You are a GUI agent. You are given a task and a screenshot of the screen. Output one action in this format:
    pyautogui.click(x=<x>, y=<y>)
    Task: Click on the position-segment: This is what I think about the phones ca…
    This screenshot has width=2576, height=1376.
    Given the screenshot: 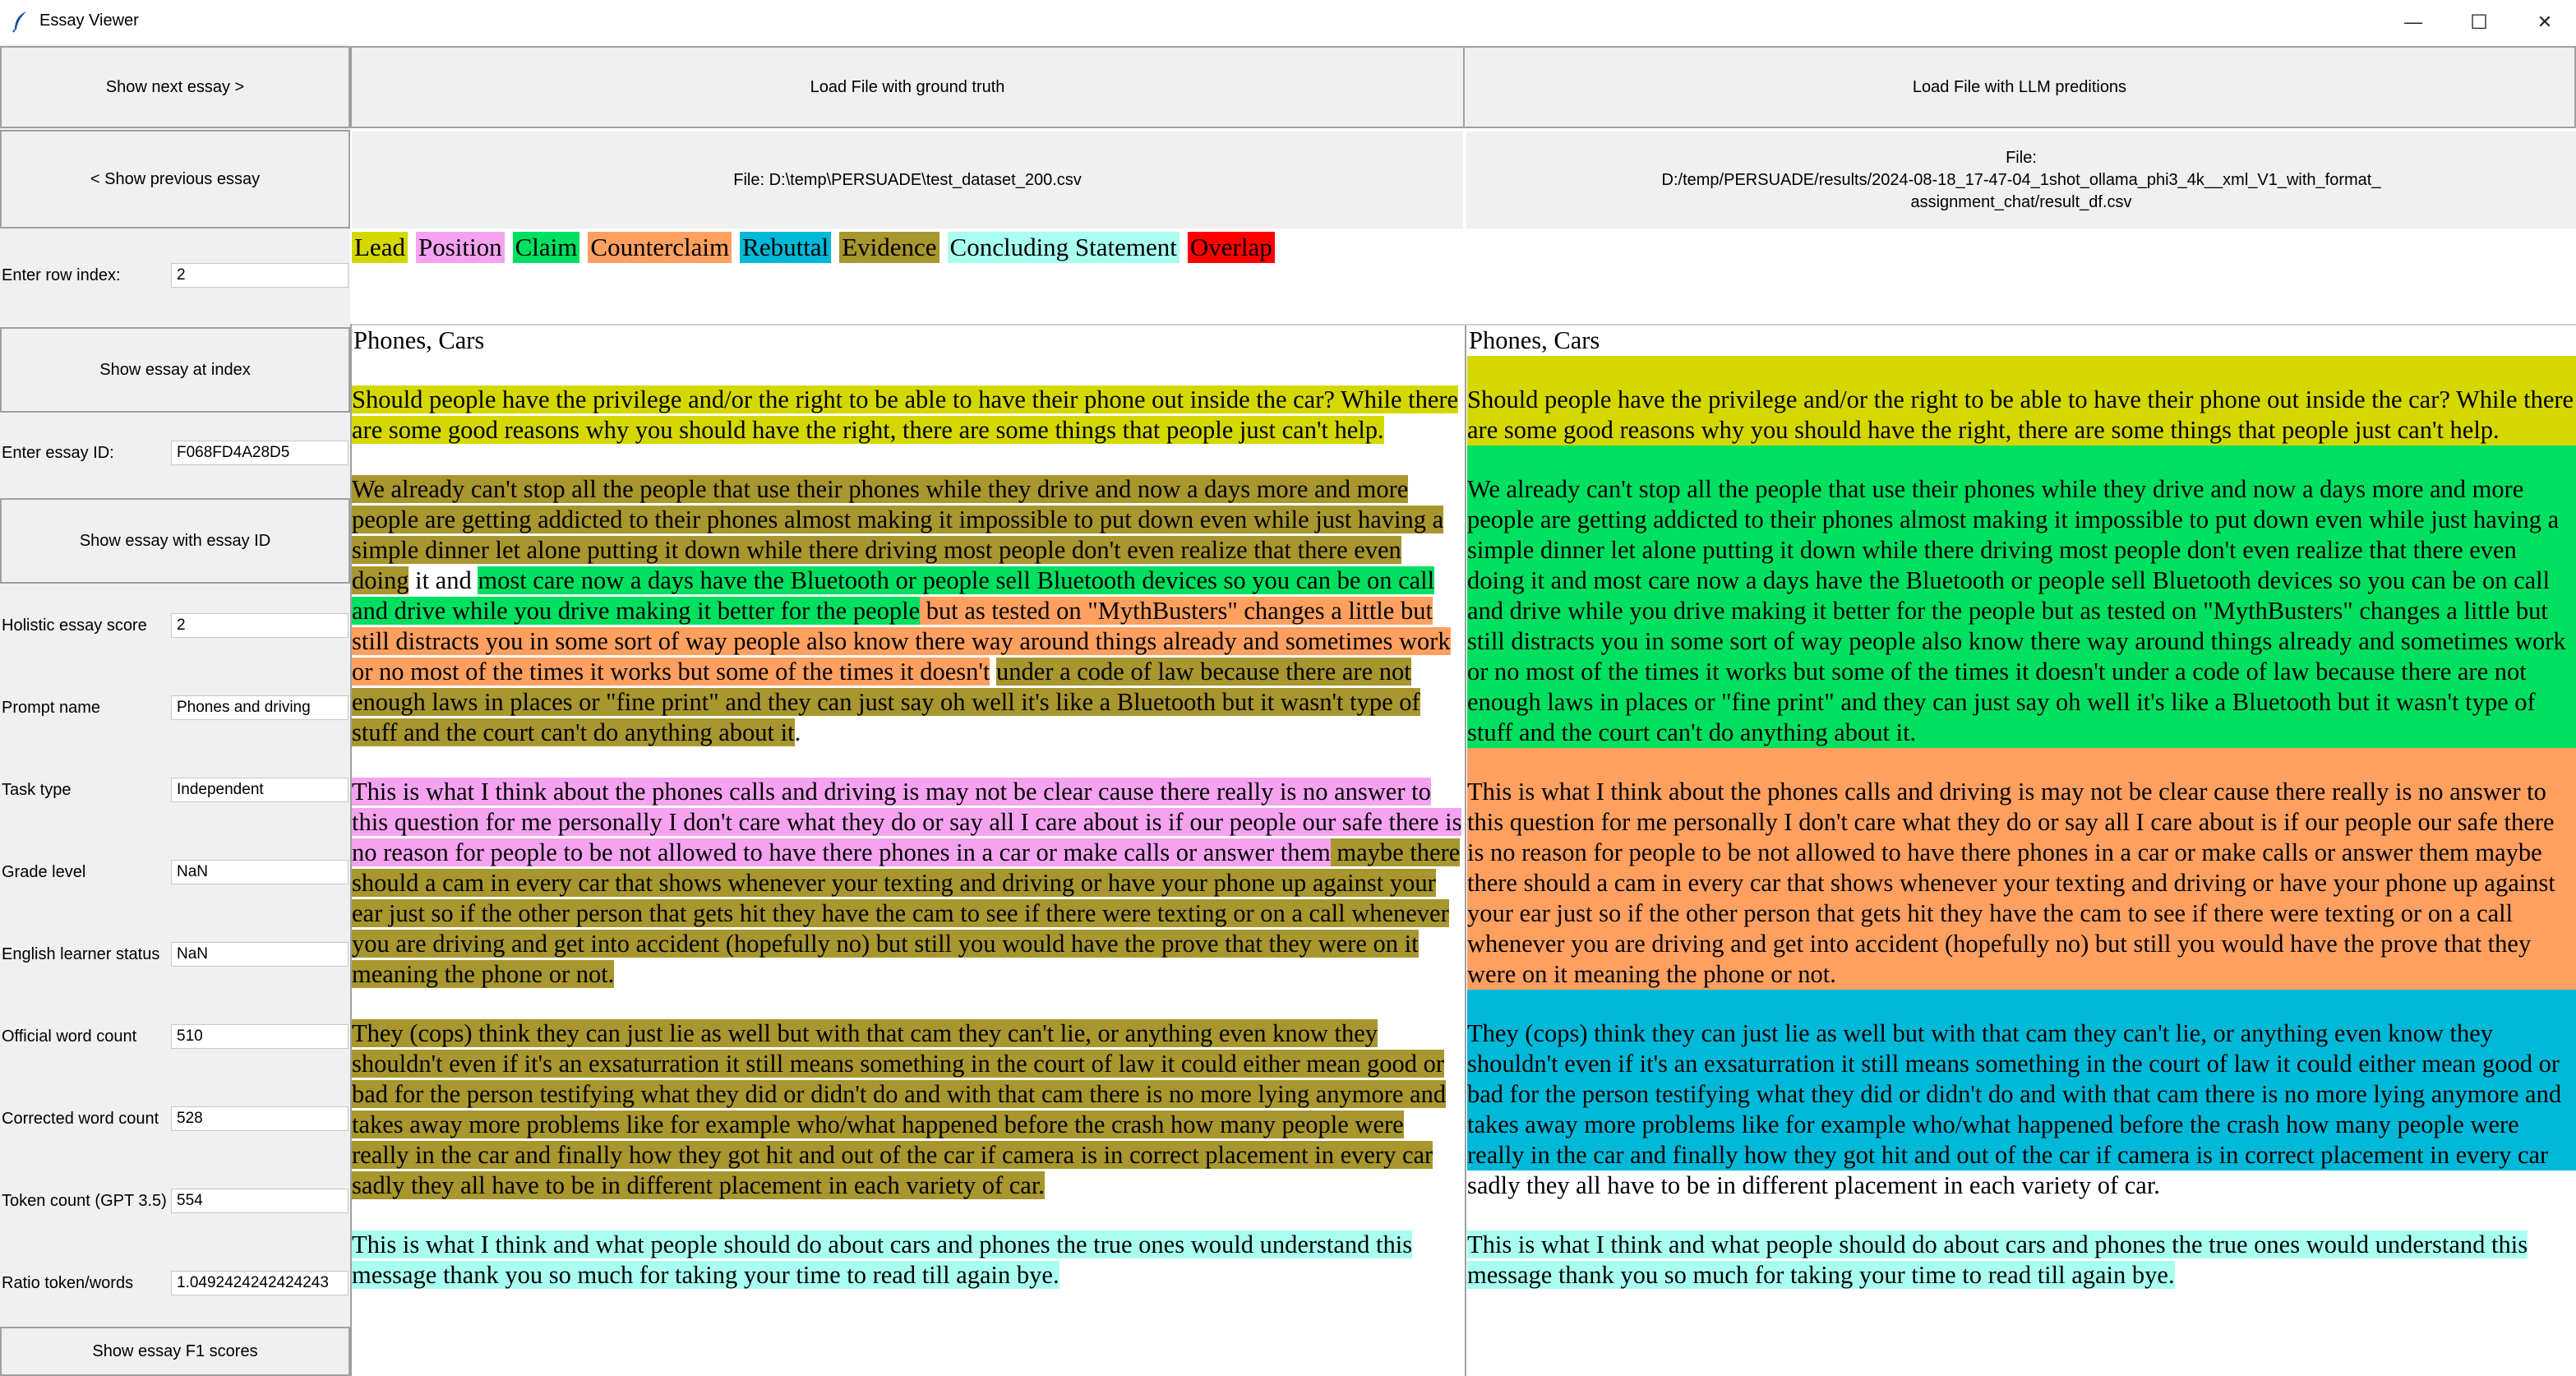 What is the action you would take?
    pyautogui.click(x=907, y=822)
    